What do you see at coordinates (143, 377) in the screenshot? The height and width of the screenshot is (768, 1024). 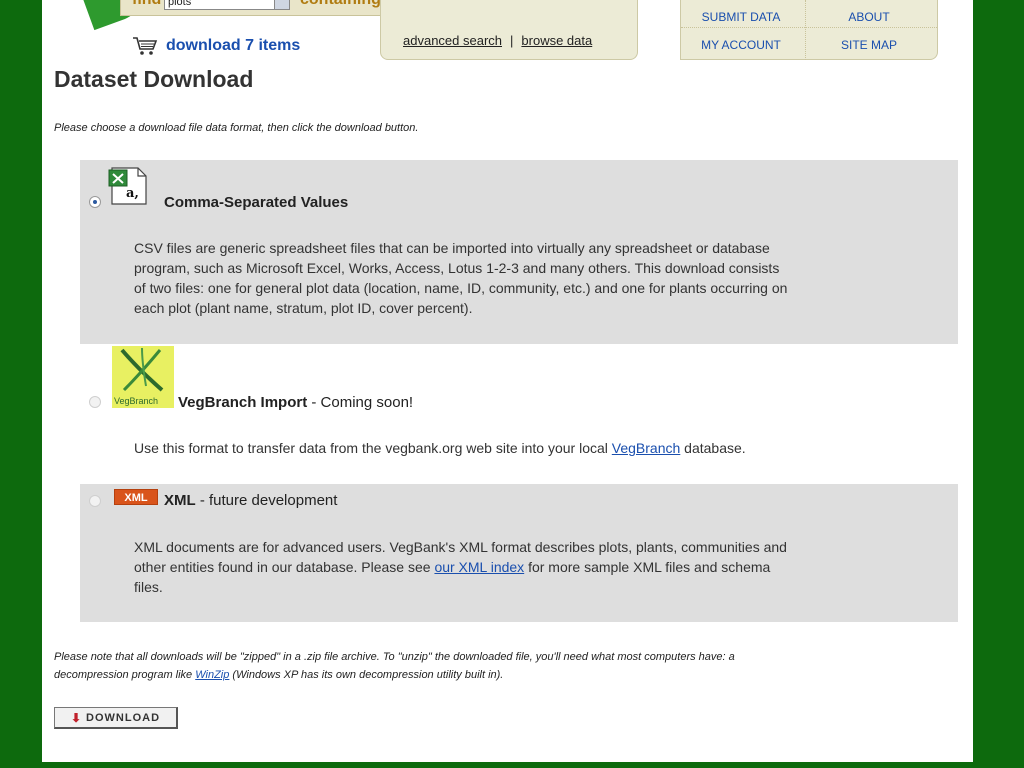 I see `vegbranch-logo: VegBranch` at bounding box center [143, 377].